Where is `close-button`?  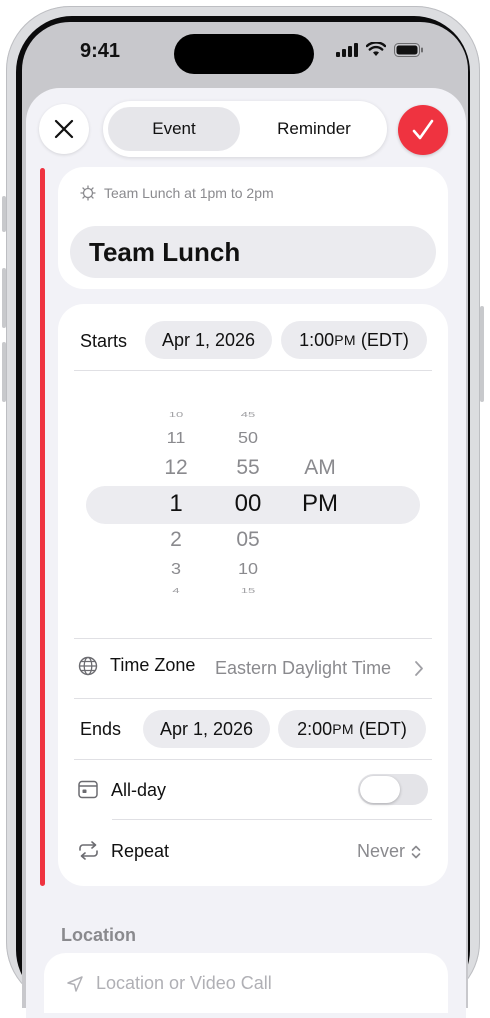 close-button is located at coordinates (64, 129).